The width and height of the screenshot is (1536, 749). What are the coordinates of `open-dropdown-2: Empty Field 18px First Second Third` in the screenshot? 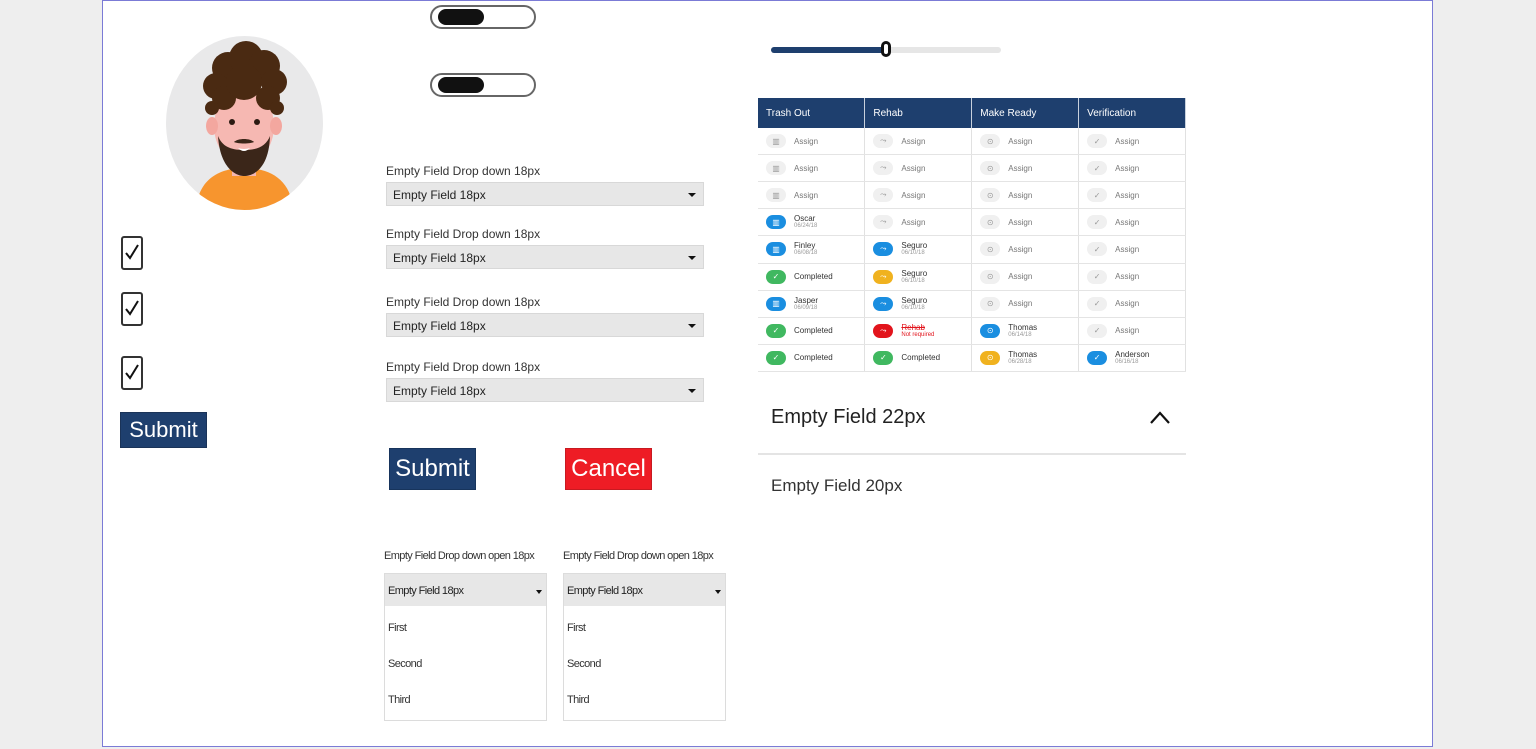 It's located at (644, 647).